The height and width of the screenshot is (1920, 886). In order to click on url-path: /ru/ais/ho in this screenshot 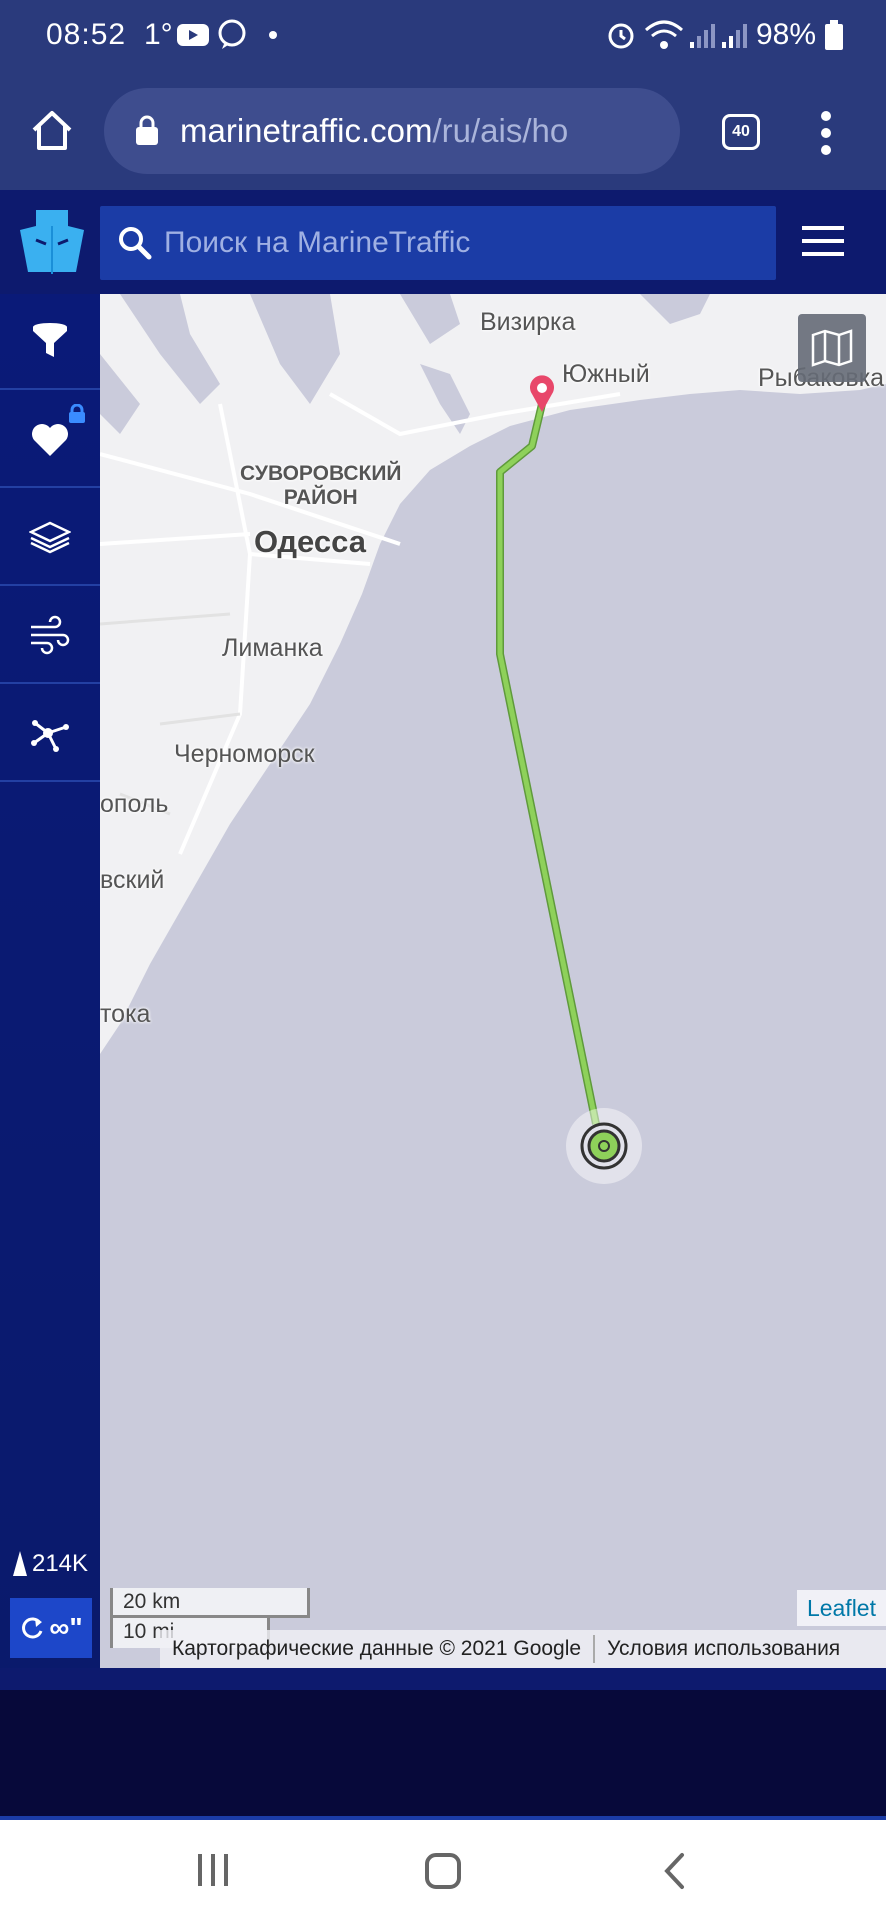, I will do `click(500, 130)`.